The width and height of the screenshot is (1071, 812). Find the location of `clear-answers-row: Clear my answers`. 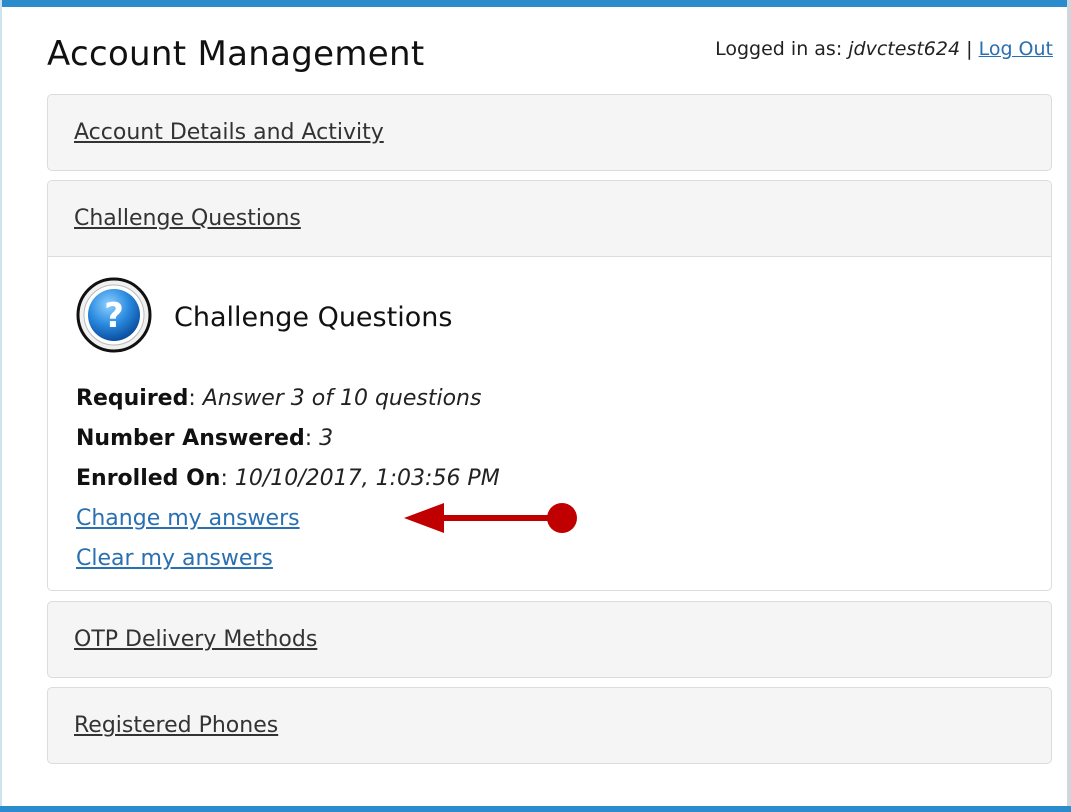

clear-answers-row: Clear my answers is located at coordinates (550, 559).